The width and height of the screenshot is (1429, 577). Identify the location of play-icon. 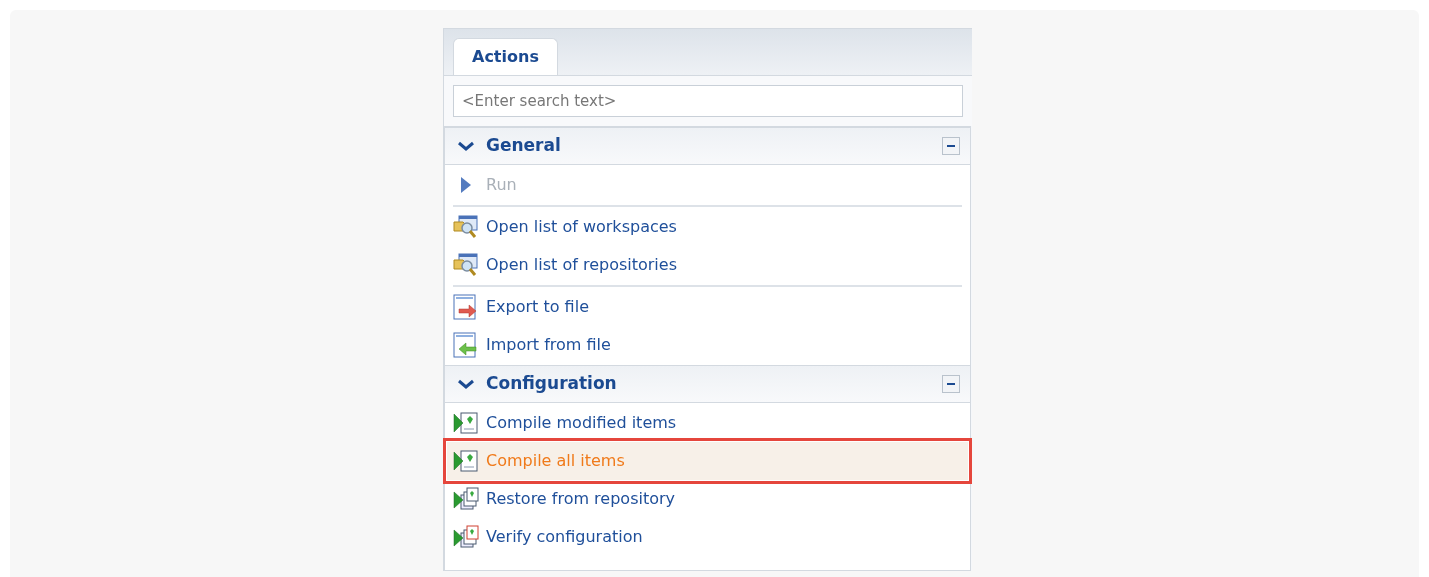
(466, 185).